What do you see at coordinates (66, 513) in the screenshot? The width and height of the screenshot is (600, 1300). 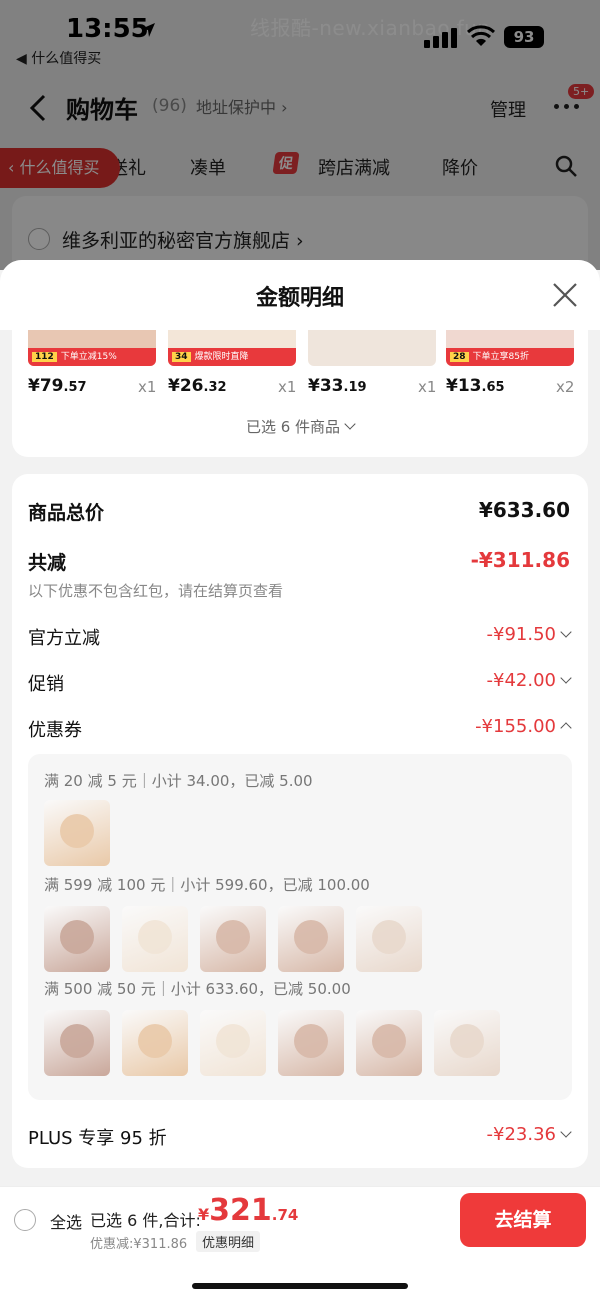 I see `goods-total-label: 商品总价` at bounding box center [66, 513].